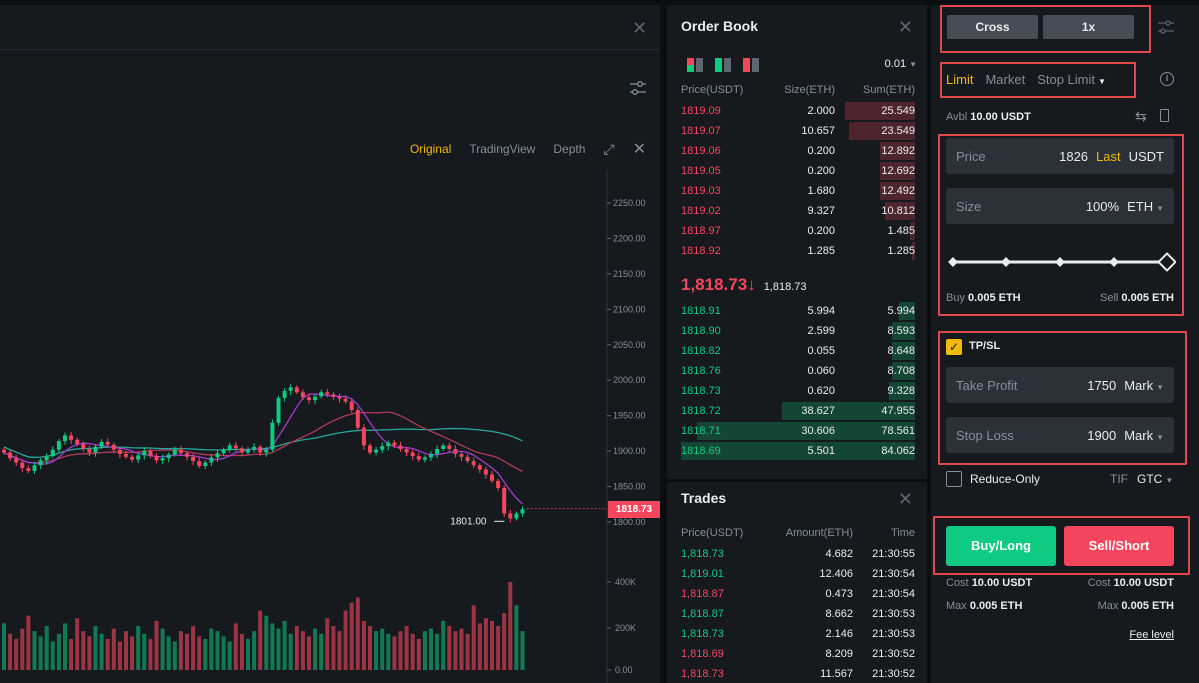 Image resolution: width=1199 pixels, height=683 pixels. What do you see at coordinates (1166, 262) in the screenshot?
I see `slider-handle` at bounding box center [1166, 262].